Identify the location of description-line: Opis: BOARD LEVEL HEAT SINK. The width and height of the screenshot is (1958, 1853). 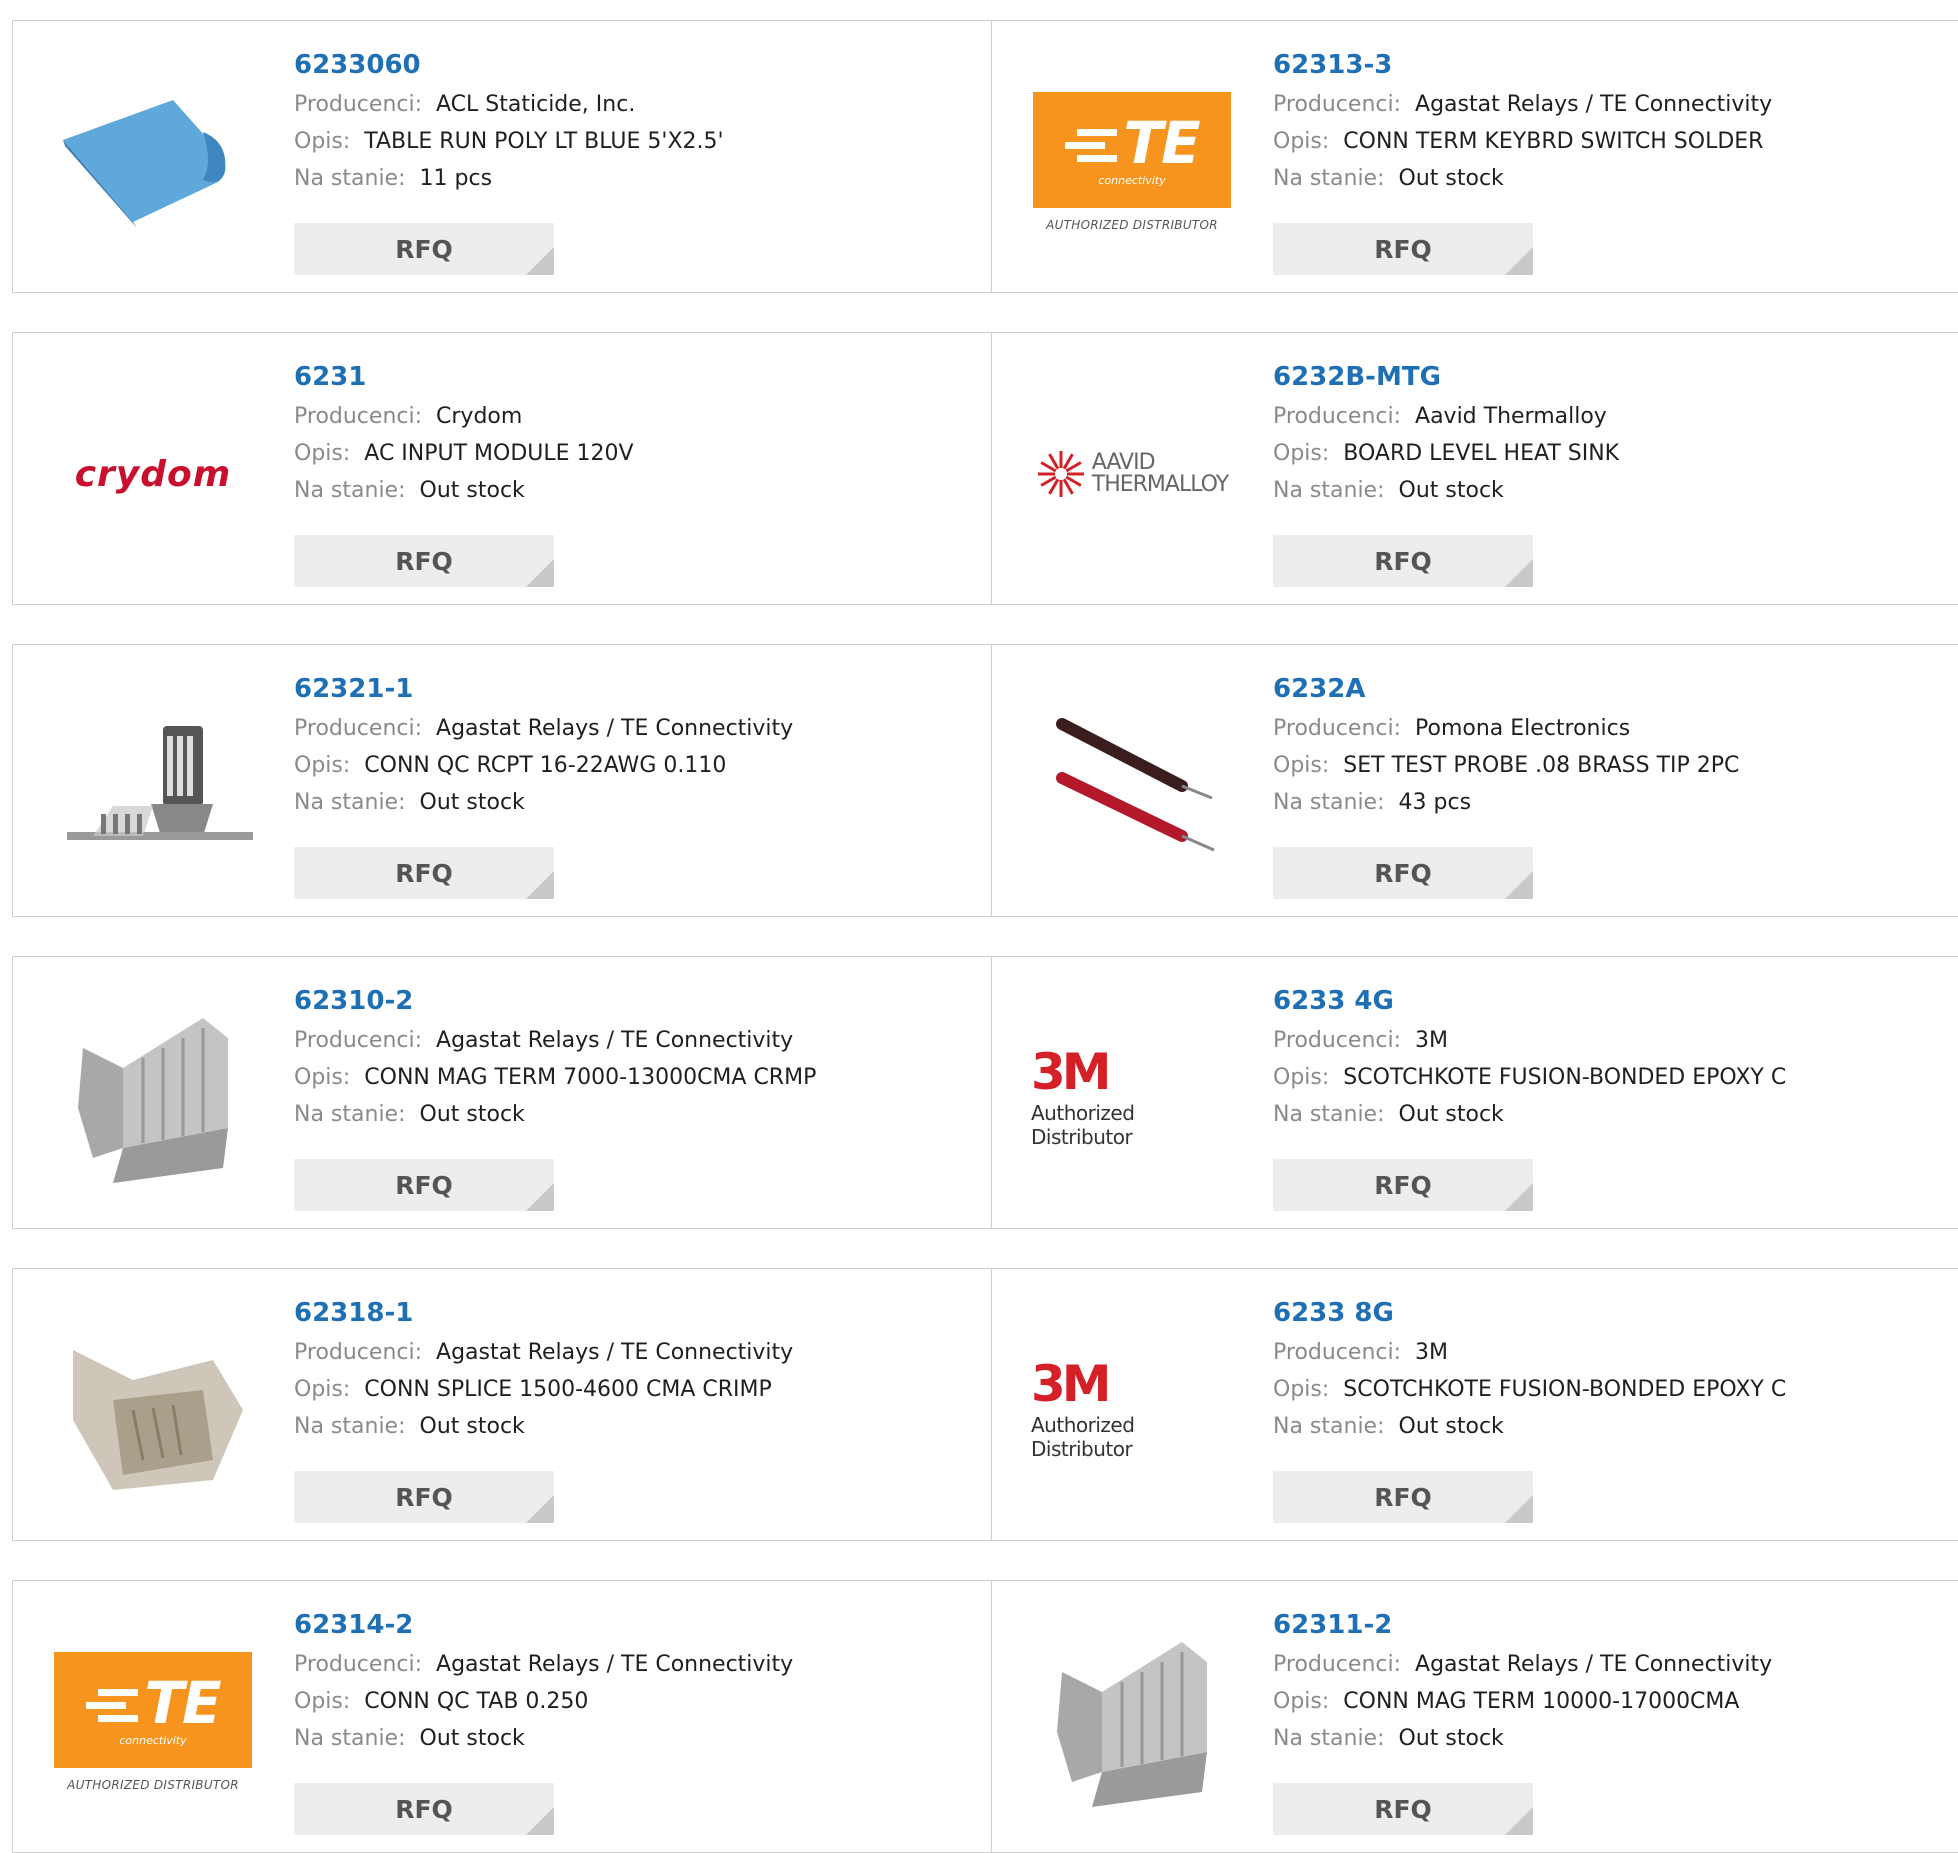
(1613, 454).